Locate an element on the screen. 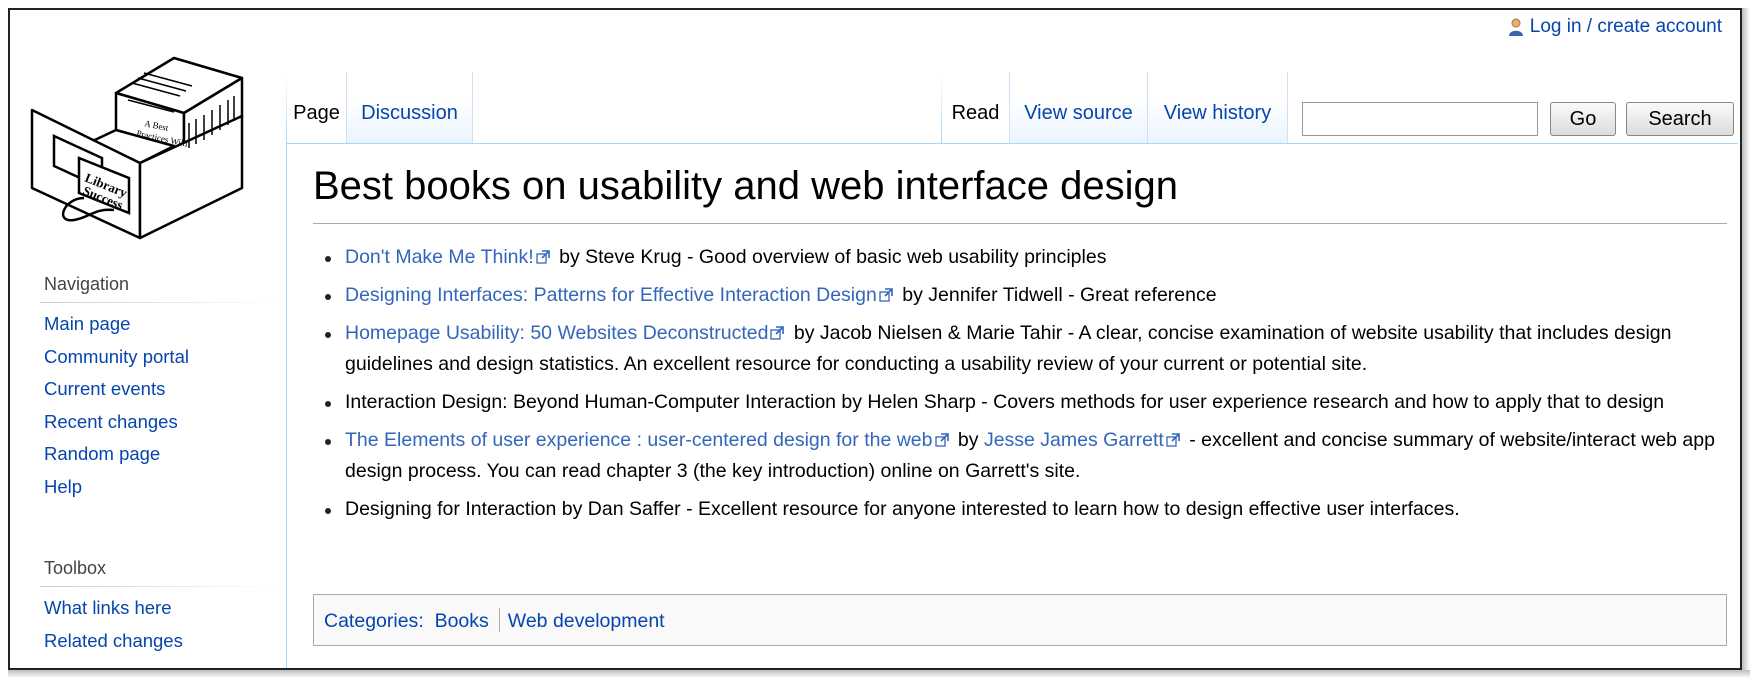 The width and height of the screenshot is (1750, 678). navigation-heading: Navigation is located at coordinates (87, 284).